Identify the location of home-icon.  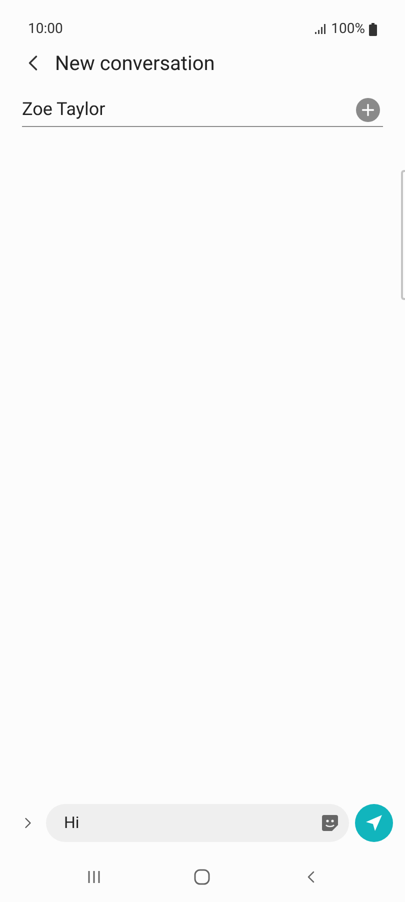
(202, 877).